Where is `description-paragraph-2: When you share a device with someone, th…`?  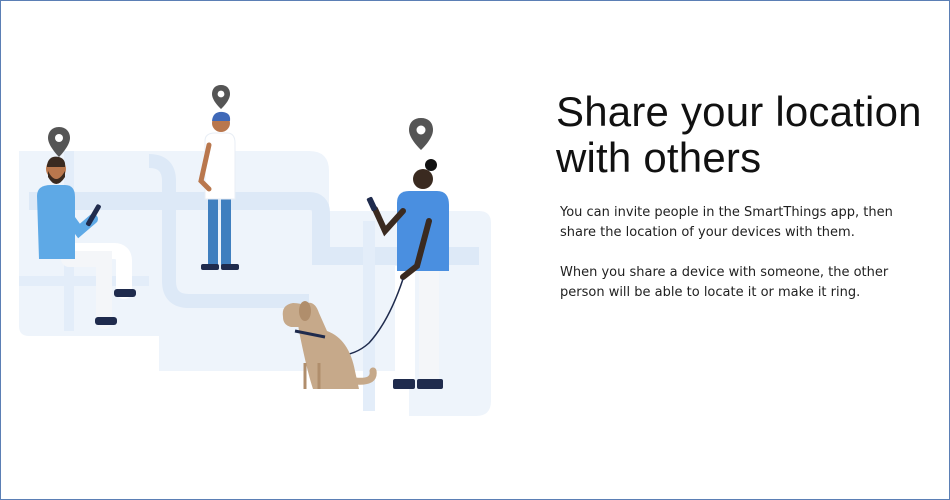 description-paragraph-2: When you share a device with someone, th… is located at coordinates (724, 282).